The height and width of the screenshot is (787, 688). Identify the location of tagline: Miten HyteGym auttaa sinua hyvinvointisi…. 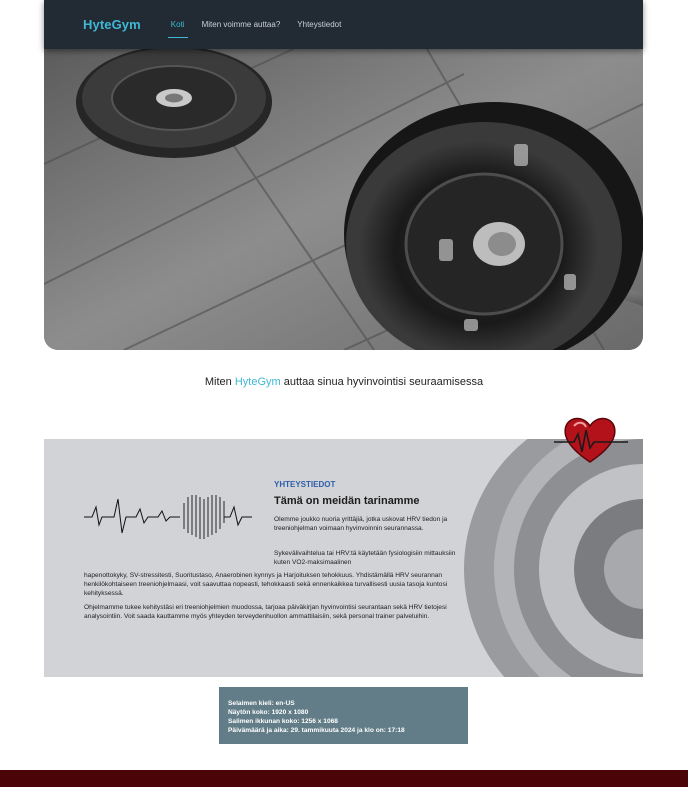
(344, 382).